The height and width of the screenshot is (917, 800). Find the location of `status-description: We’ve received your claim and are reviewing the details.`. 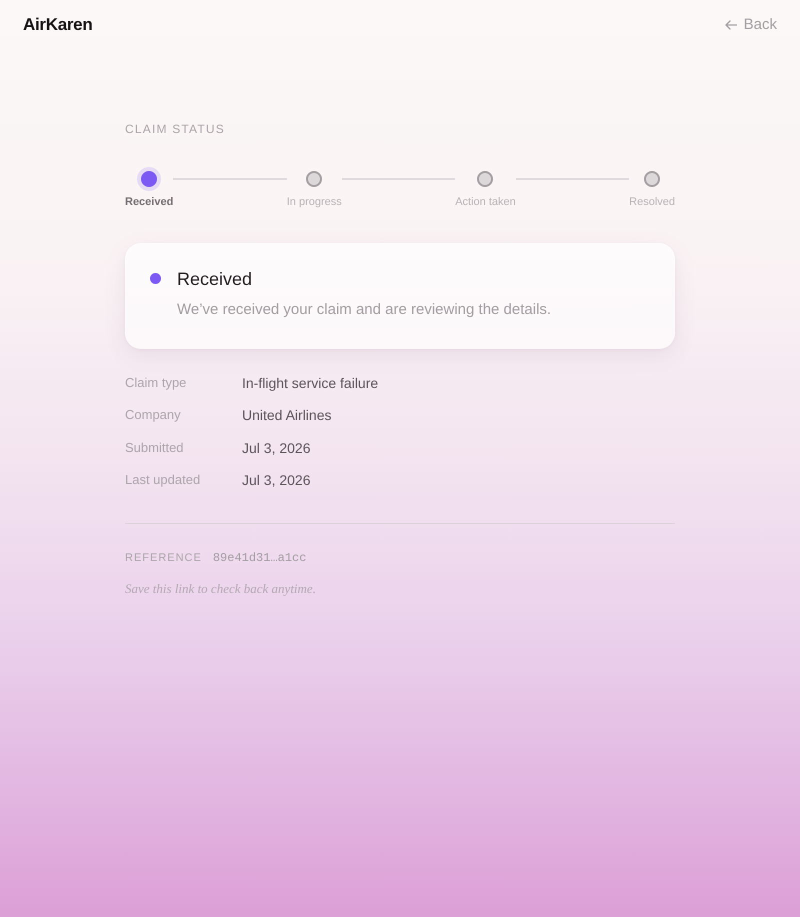

status-description: We’ve received your claim and are reviewing the details. is located at coordinates (364, 310).